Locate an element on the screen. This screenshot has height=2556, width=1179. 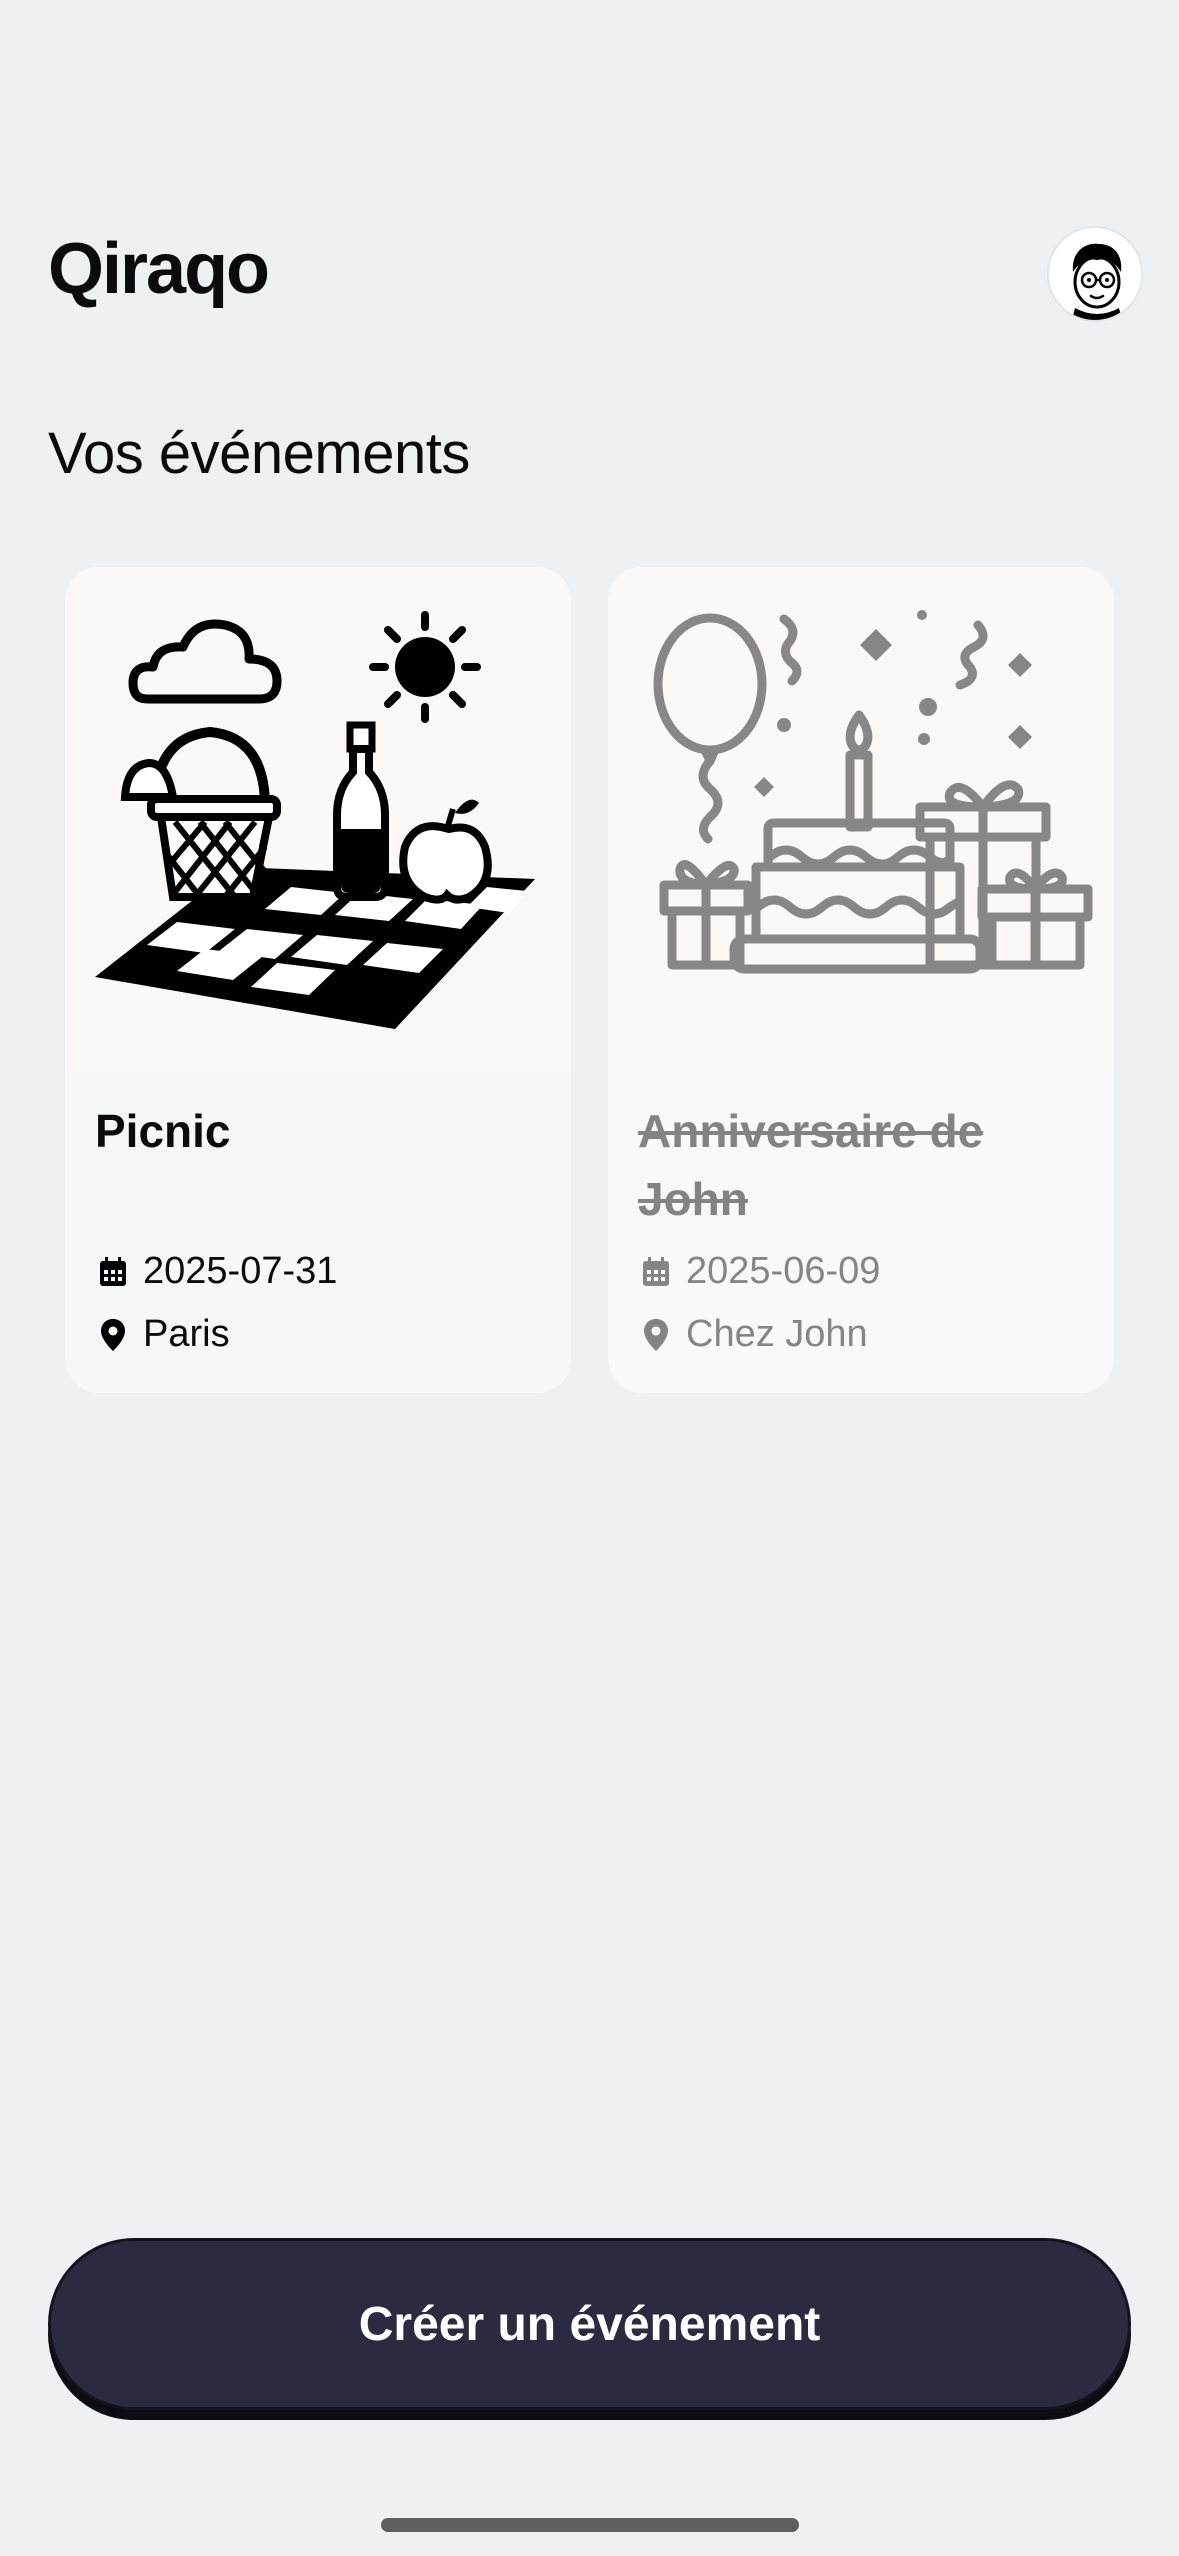
event-location: Chez John is located at coordinates (753, 1334).